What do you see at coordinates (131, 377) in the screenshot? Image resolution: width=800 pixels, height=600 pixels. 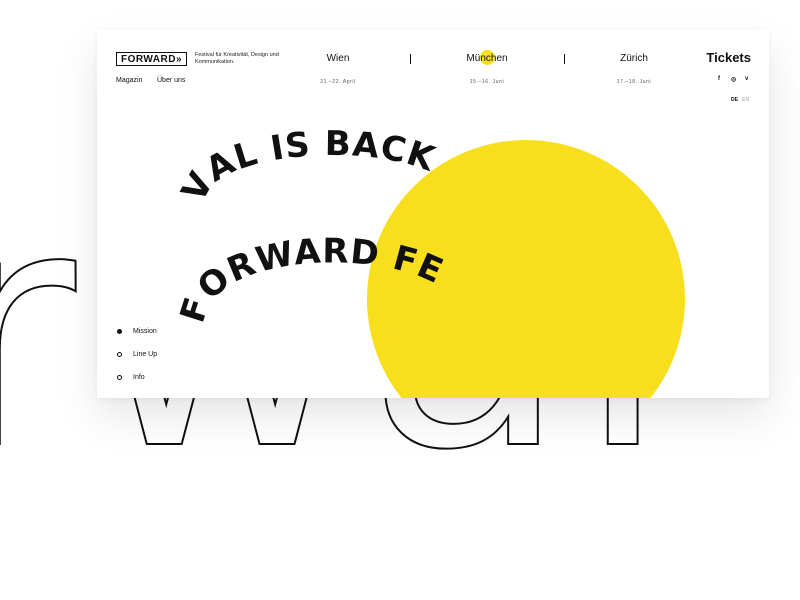 I see `side-nav-info: Info` at bounding box center [131, 377].